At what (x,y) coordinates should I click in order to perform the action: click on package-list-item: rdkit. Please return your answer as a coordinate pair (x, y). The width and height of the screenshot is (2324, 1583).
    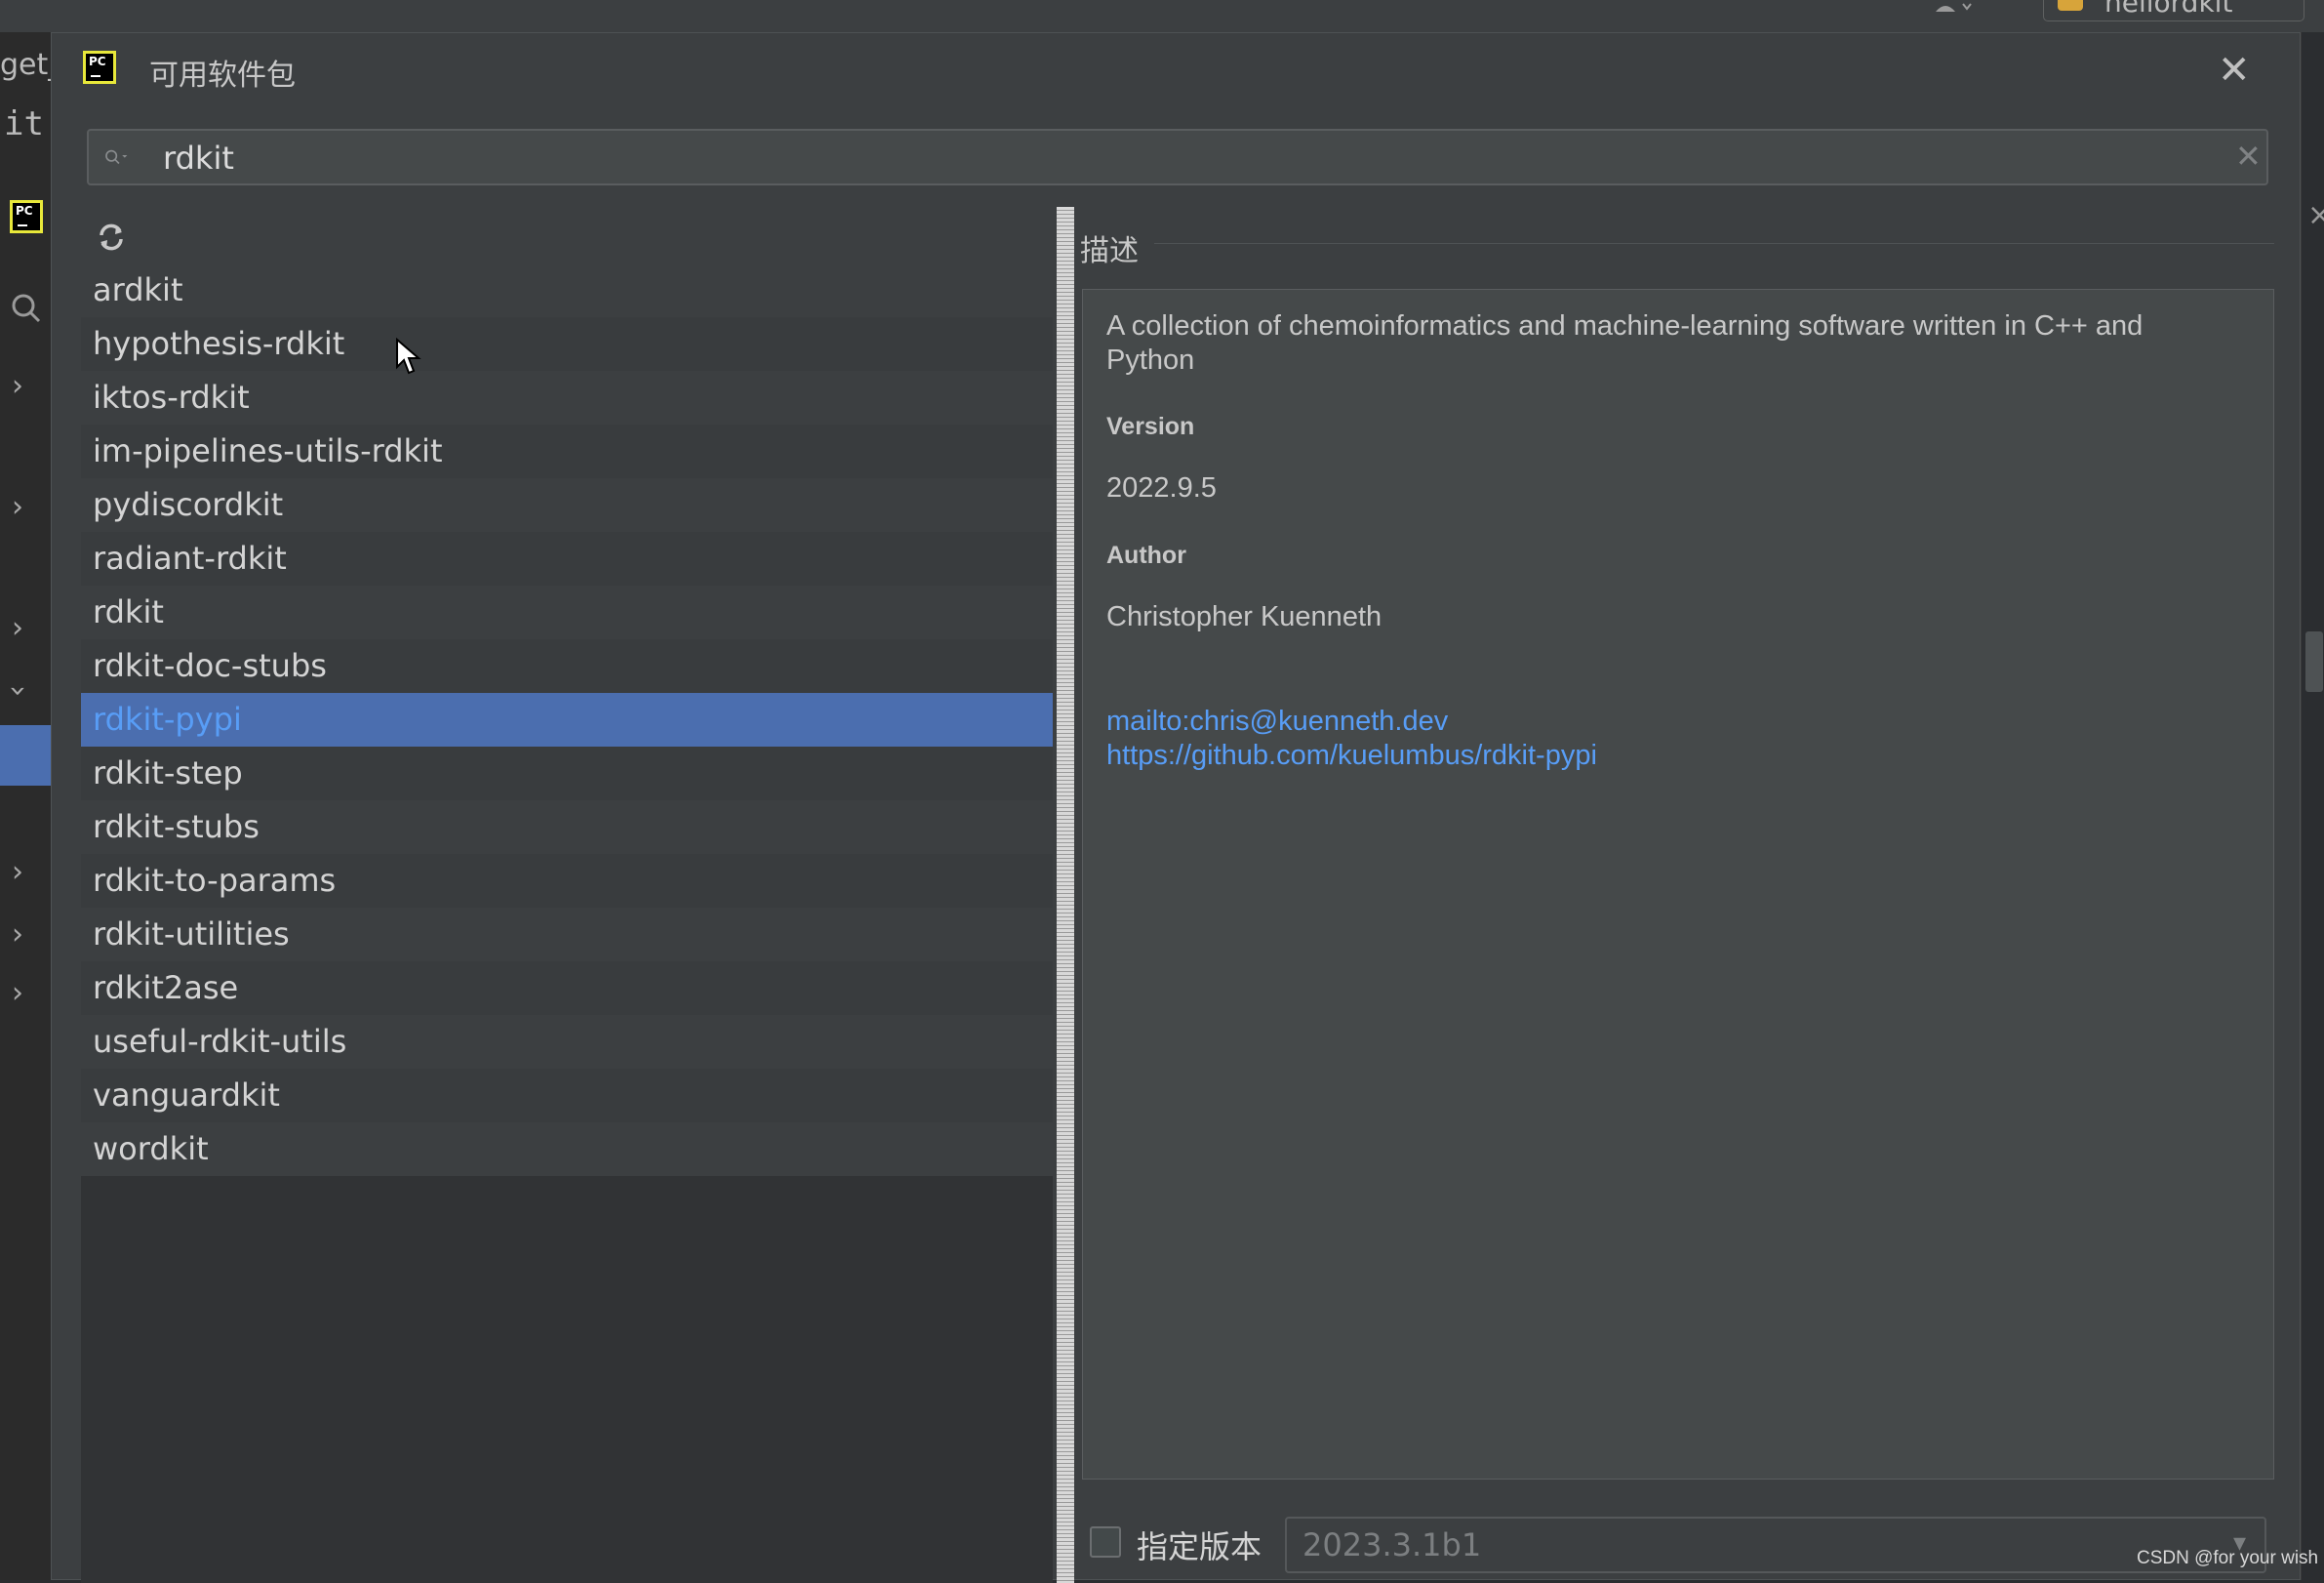
    Looking at the image, I should click on (567, 612).